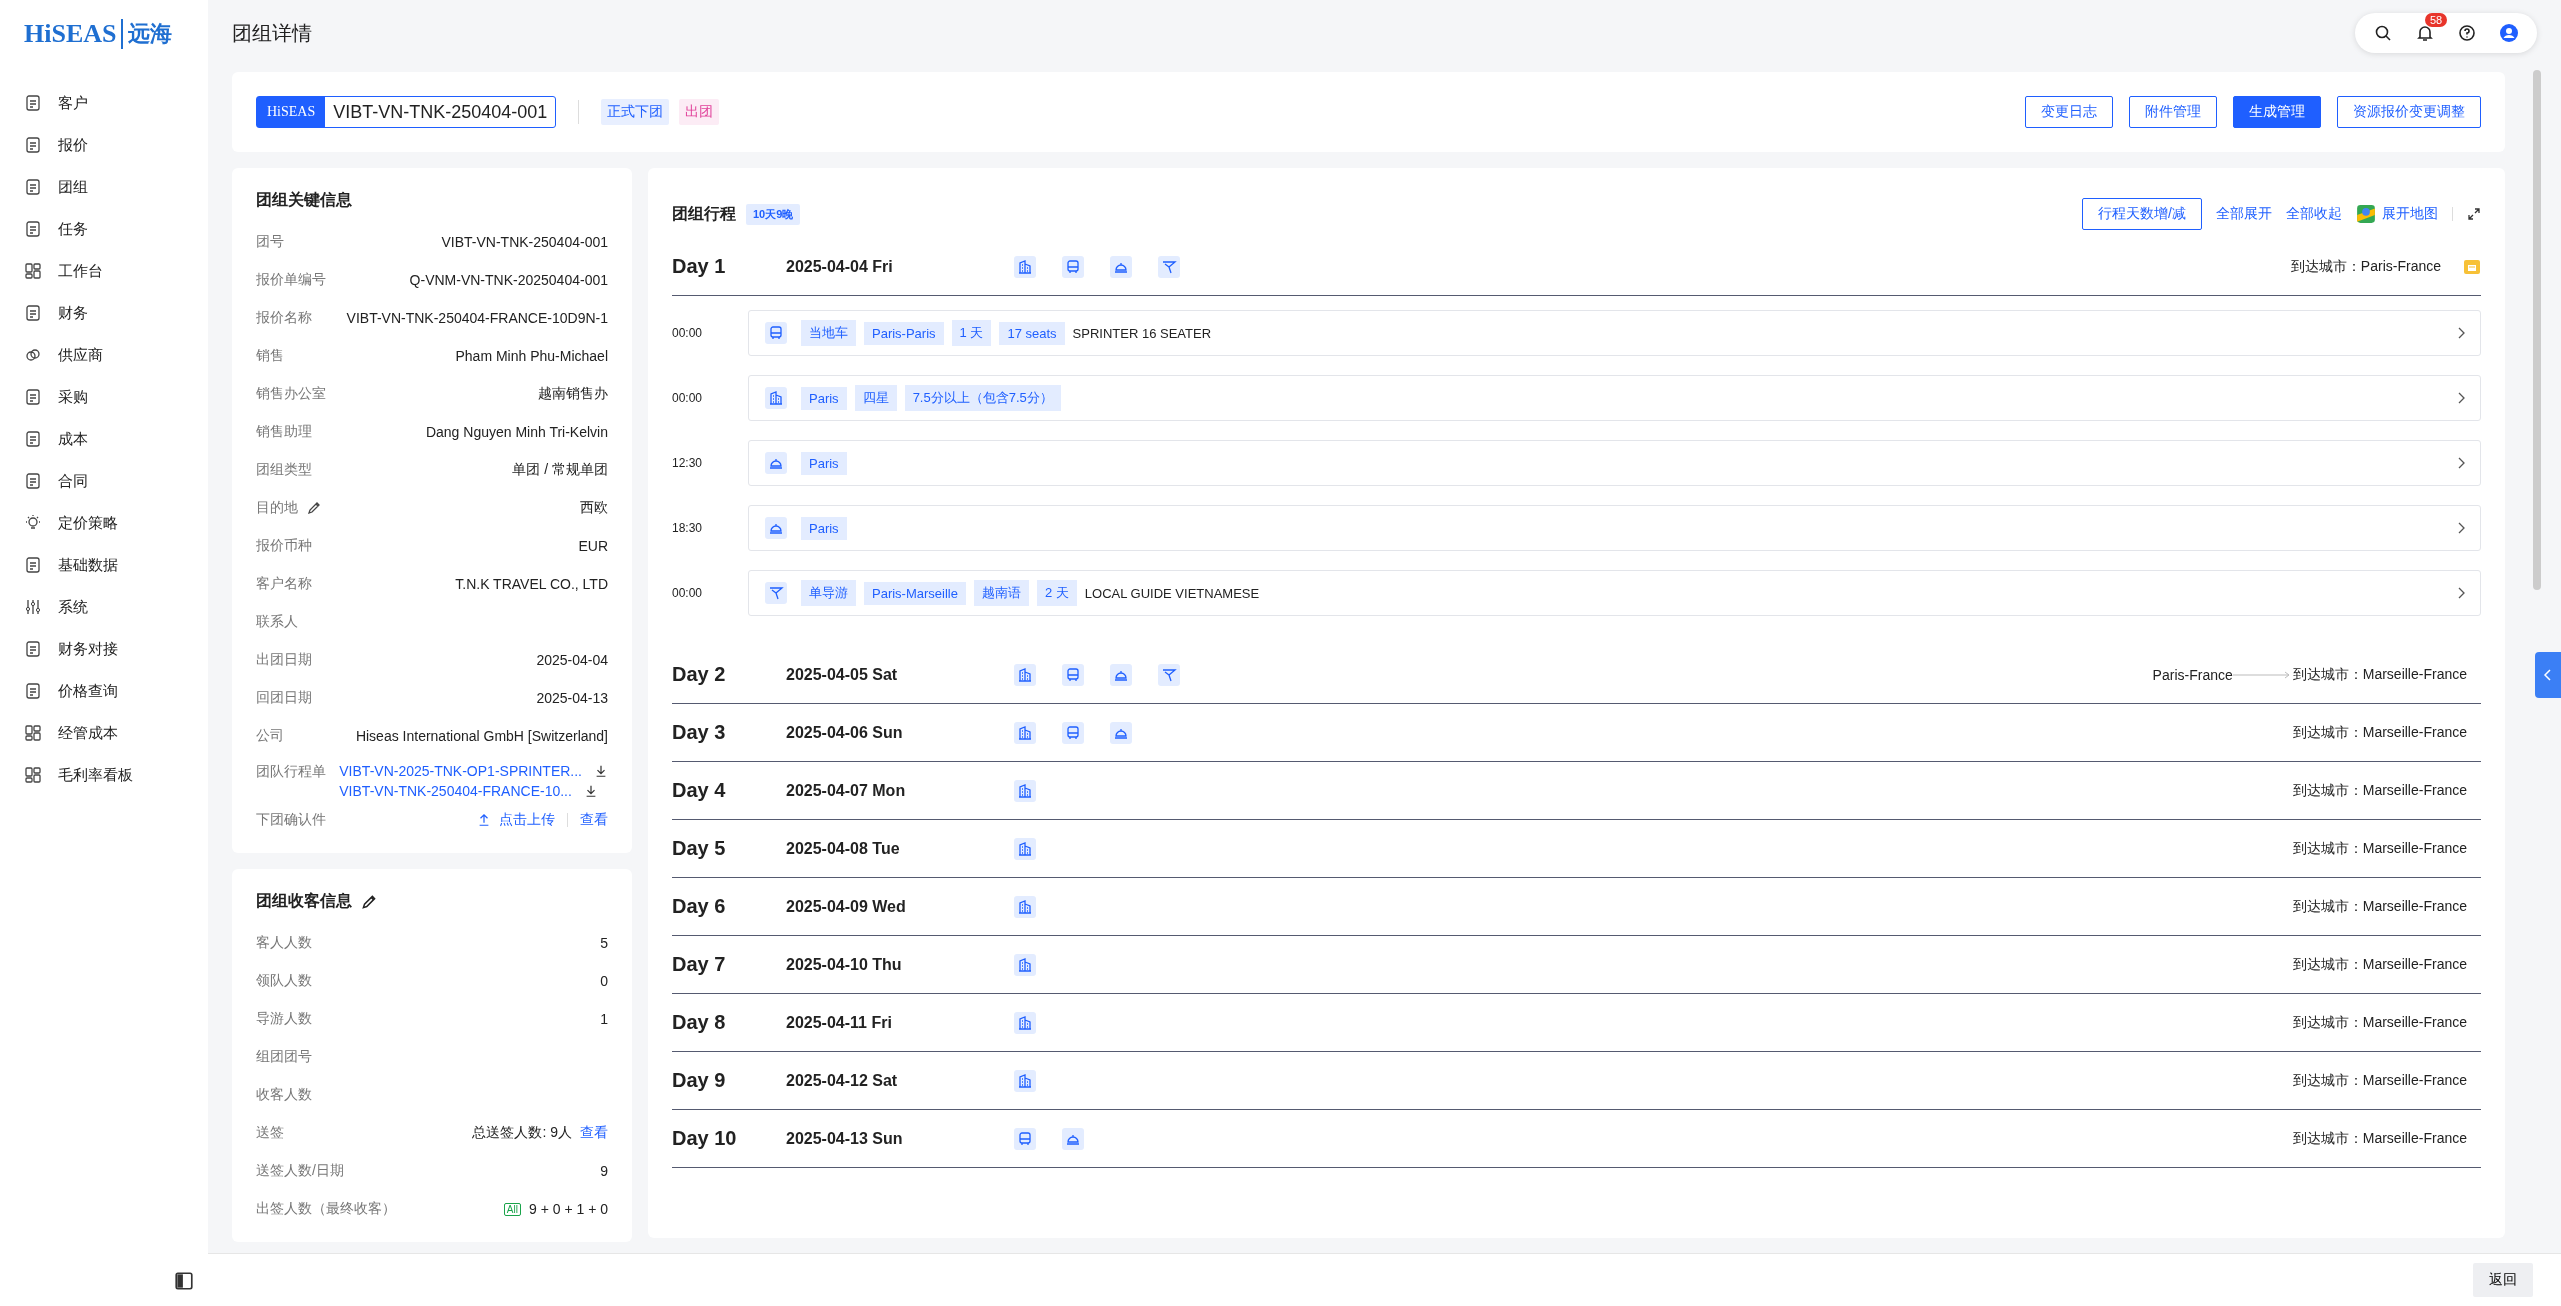 The height and width of the screenshot is (1306, 2561). What do you see at coordinates (104, 523) in the screenshot?
I see `sidebar-item: 定价策略` at bounding box center [104, 523].